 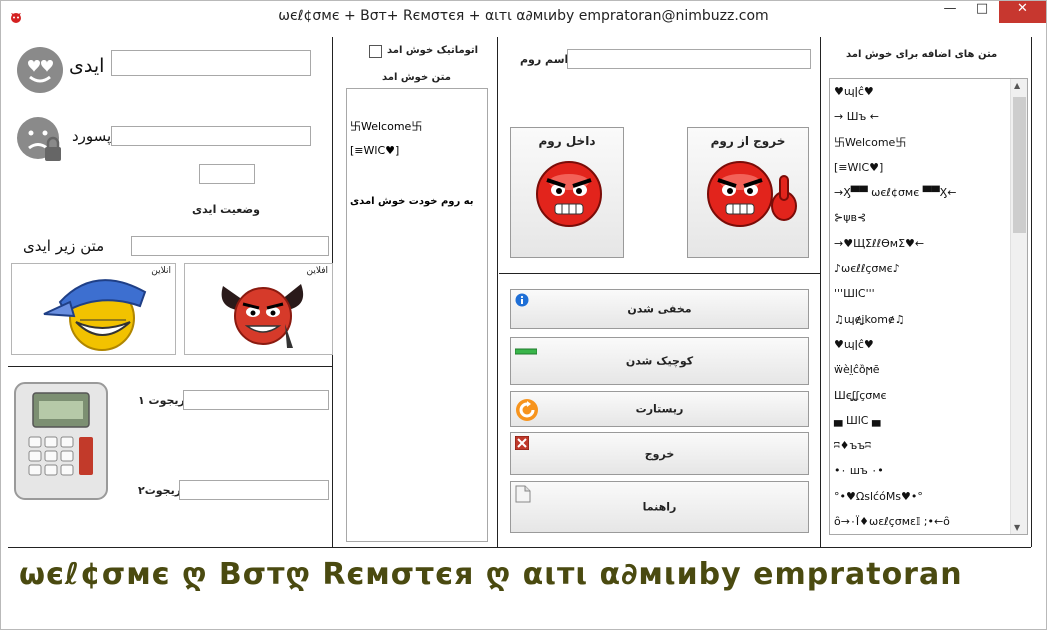 What do you see at coordinates (39, 139) in the screenshot?
I see `lock-smiley-icon` at bounding box center [39, 139].